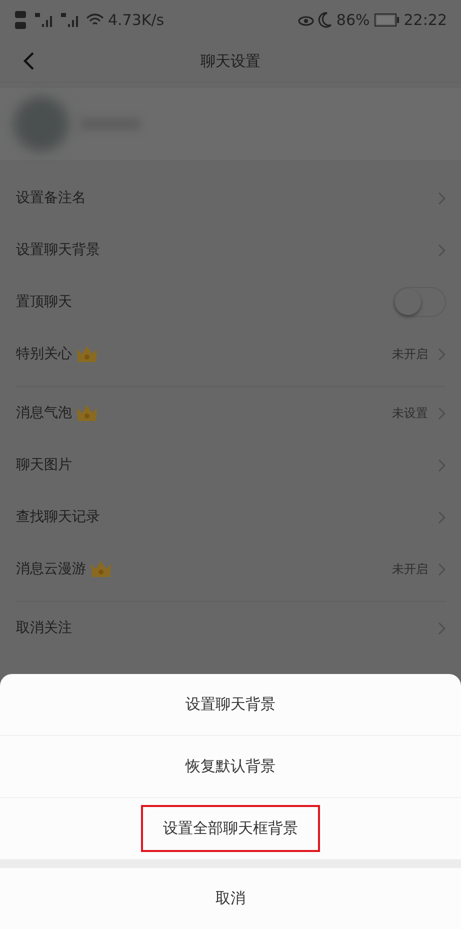 Image resolution: width=461 pixels, height=929 pixels. I want to click on row-label: 设置备注名, so click(51, 198).